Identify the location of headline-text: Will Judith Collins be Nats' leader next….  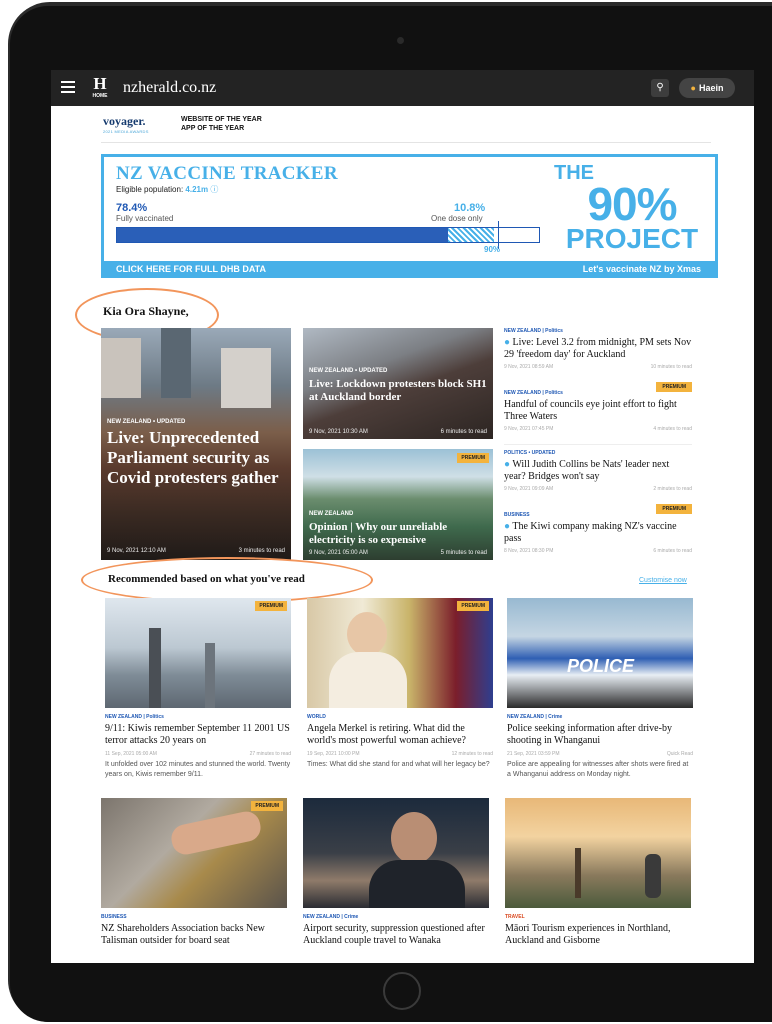
(587, 470).